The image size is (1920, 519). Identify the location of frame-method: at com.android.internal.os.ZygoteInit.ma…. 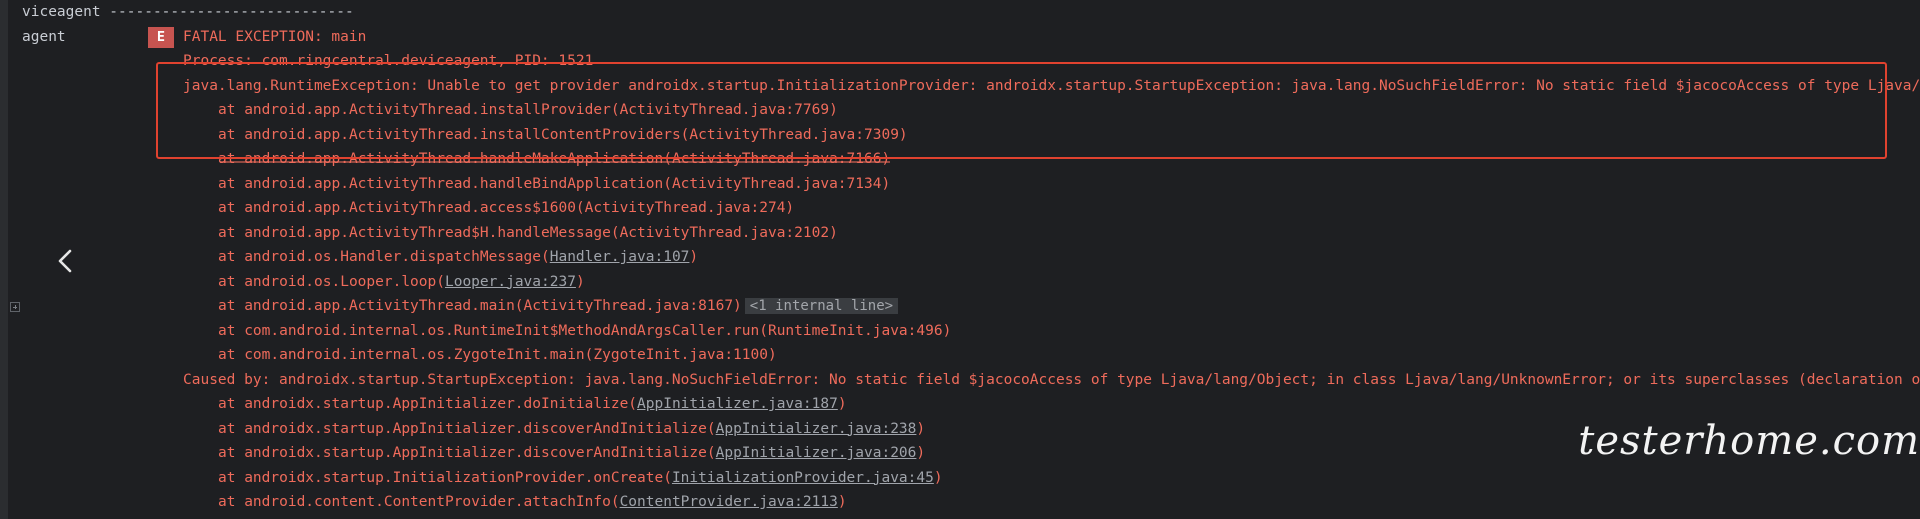
(497, 355).